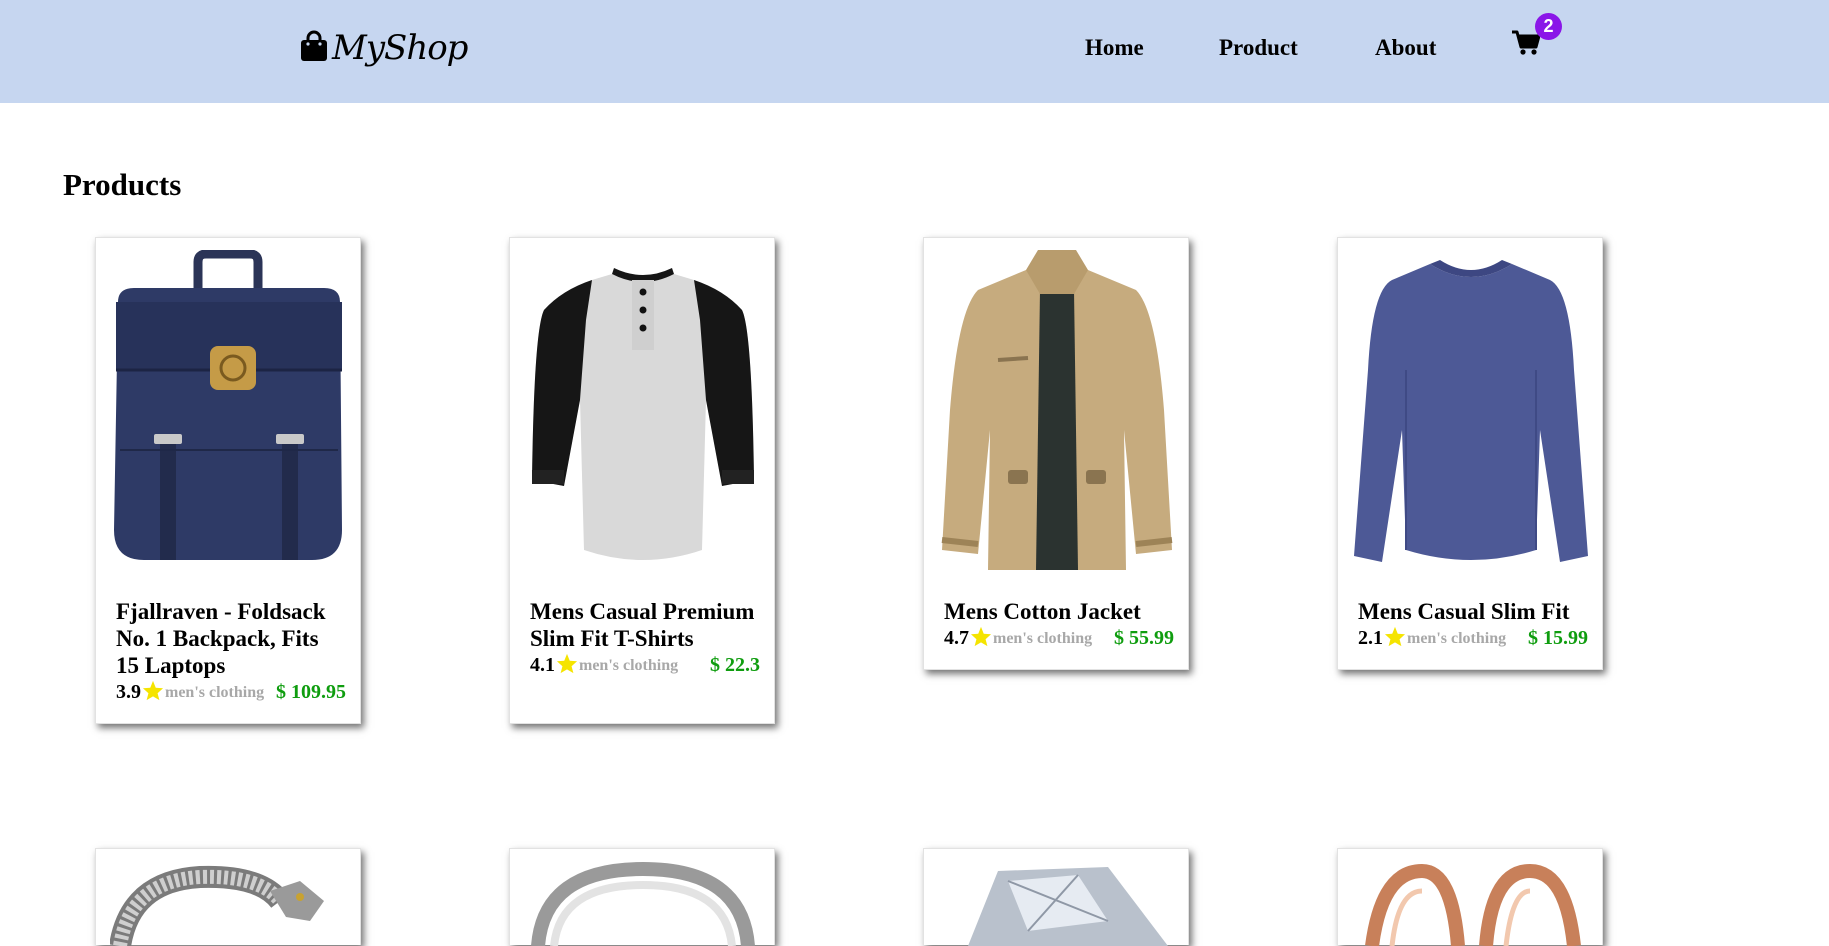  I want to click on product-rating: 2.1, so click(1370, 638).